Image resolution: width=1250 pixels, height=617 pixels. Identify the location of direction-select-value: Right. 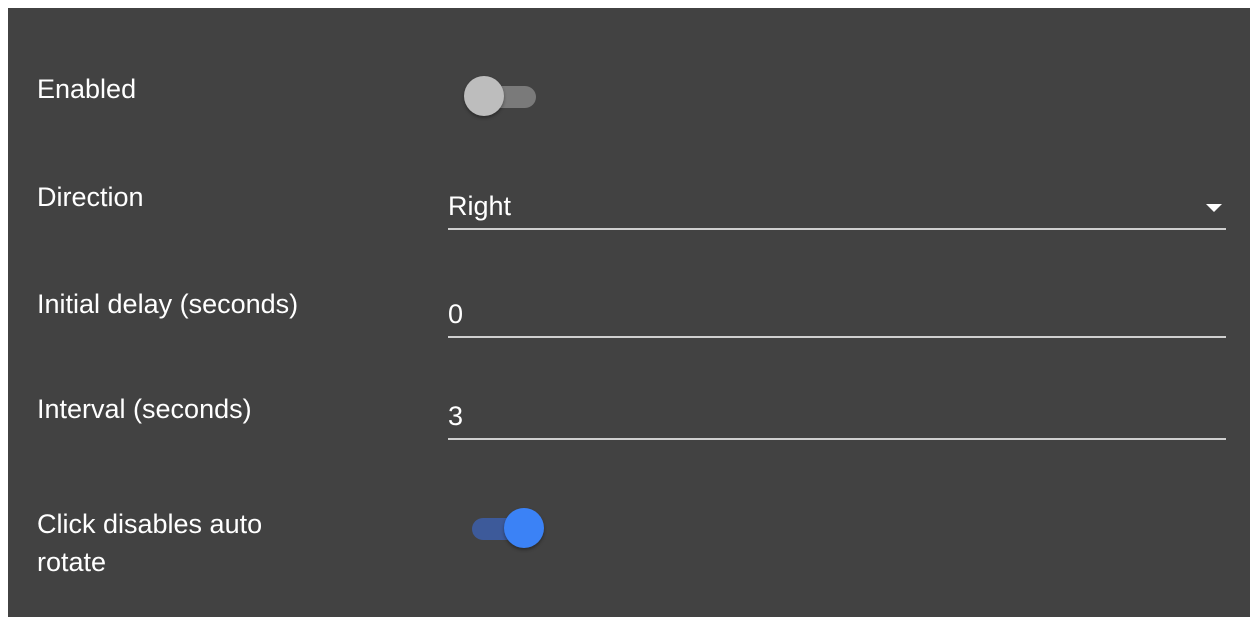
(480, 206).